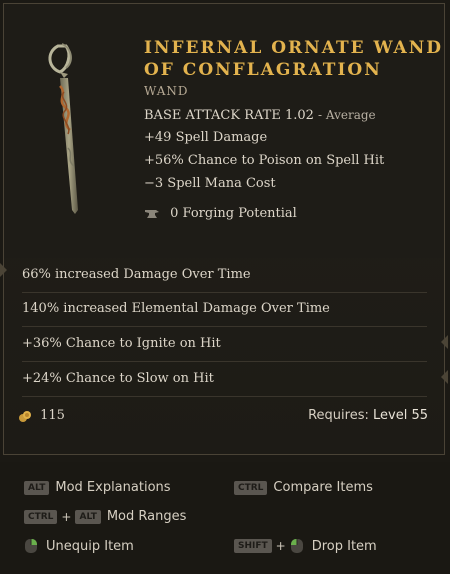 The image size is (450, 574). I want to click on compare-items-hint: CTRL Compare Items, so click(303, 487).